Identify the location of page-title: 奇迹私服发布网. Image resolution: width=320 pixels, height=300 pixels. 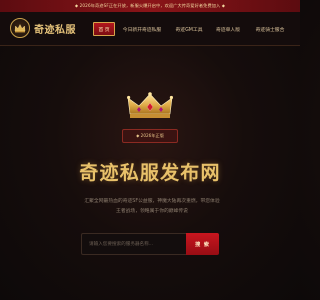
(150, 173).